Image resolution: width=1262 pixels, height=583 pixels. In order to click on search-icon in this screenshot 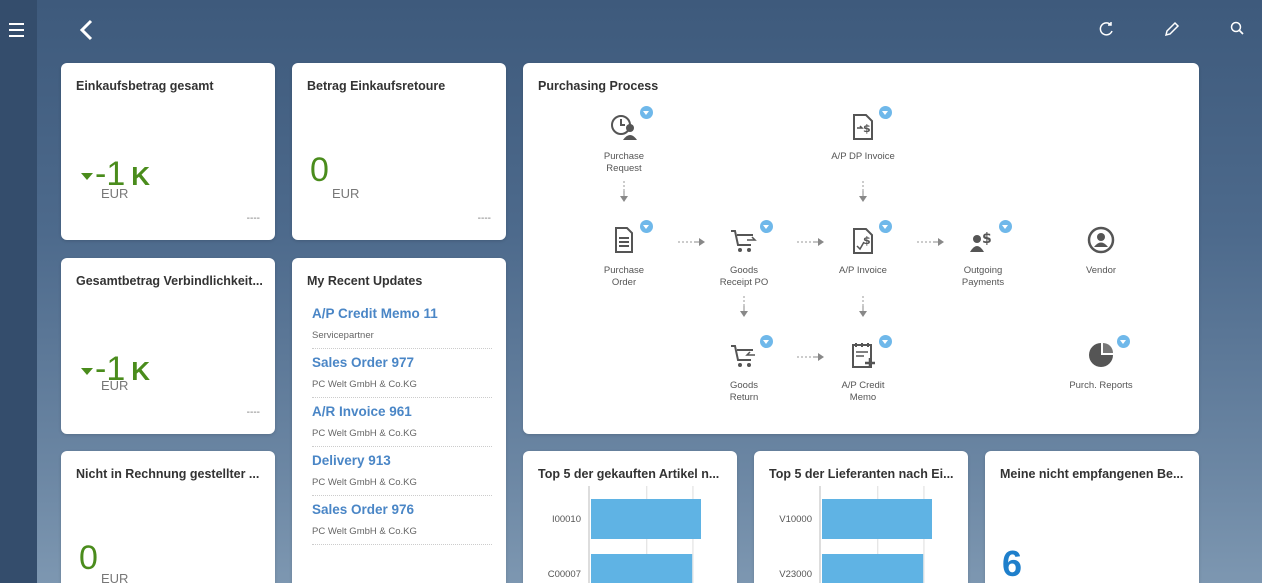, I will do `click(1238, 29)`.